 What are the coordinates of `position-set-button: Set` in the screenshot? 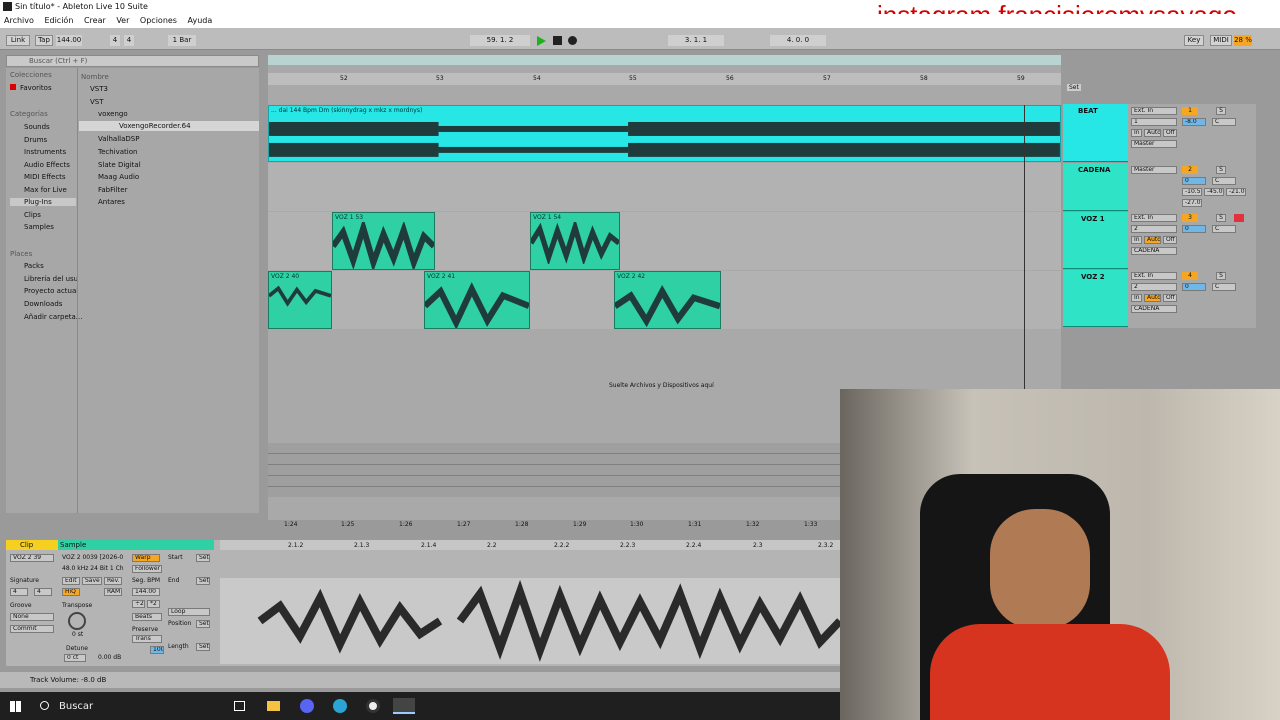 It's located at (203, 624).